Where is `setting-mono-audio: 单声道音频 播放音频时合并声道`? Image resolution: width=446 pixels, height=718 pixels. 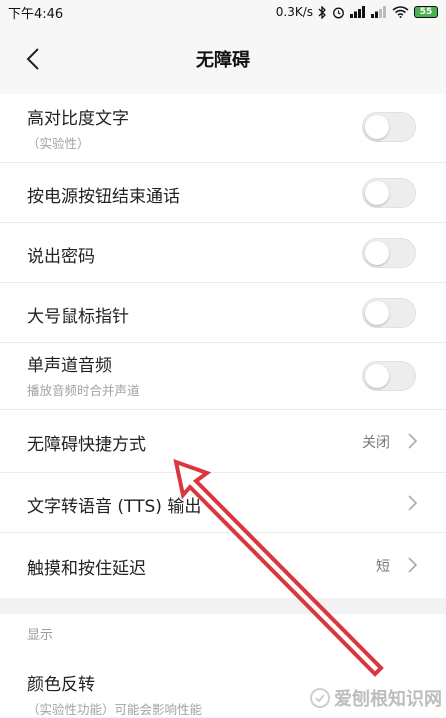 setting-mono-audio: 单声道音频 播放音频时合并声道 is located at coordinates (223, 376).